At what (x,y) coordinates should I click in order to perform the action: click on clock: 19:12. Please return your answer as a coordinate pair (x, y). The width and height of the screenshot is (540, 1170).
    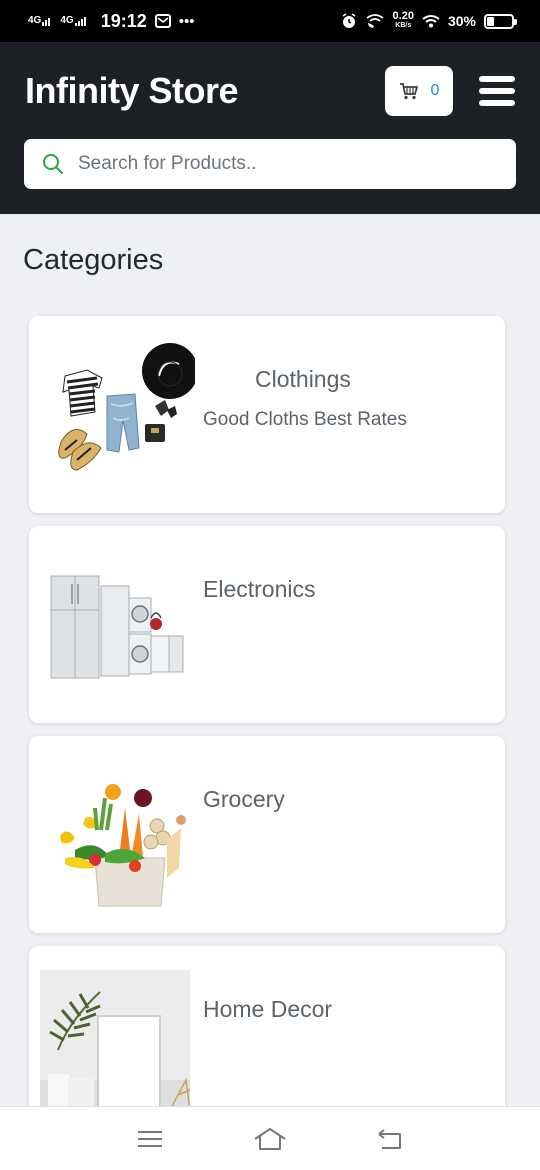
    Looking at the image, I should click on (123, 20).